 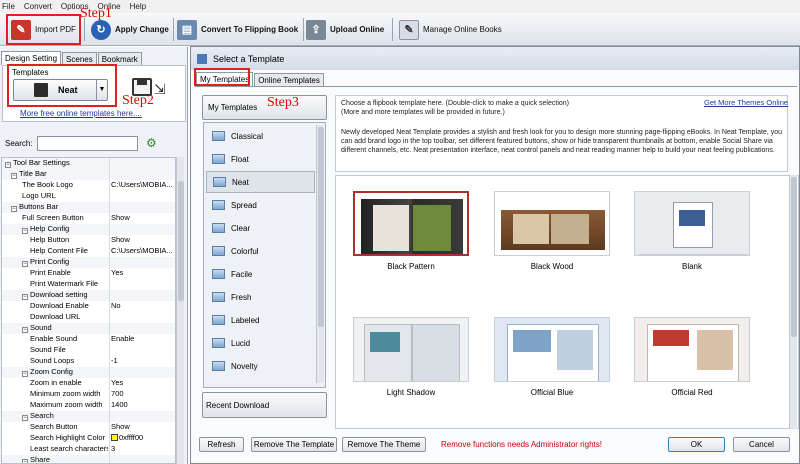 I want to click on tree-setting-row: Help Button Show, so click(x=88, y=240).